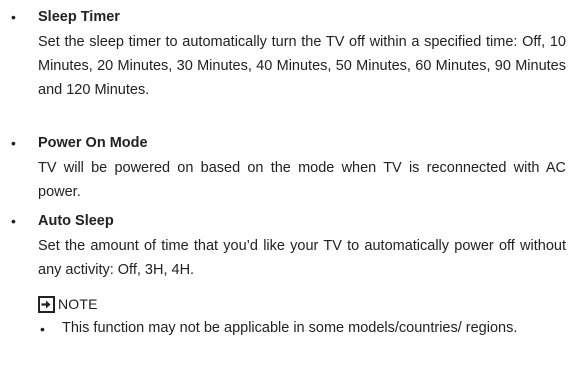 This screenshot has width=577, height=385. Describe the element at coordinates (93, 143) in the screenshot. I see `item-title: Power On Mode` at that location.